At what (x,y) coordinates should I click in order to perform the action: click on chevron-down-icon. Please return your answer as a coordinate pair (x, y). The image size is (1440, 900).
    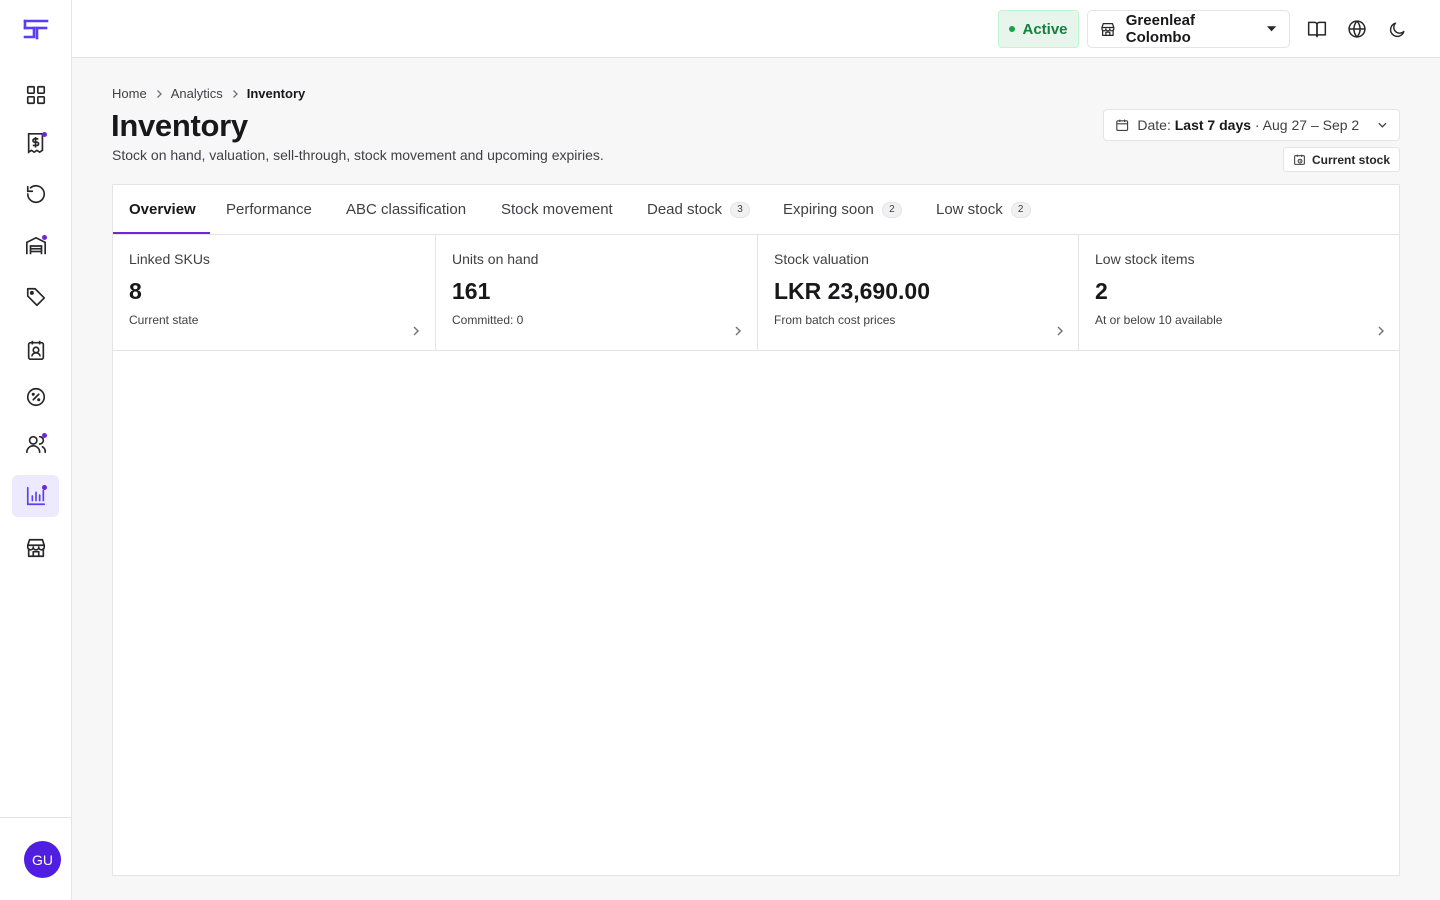
    Looking at the image, I should click on (1382, 125).